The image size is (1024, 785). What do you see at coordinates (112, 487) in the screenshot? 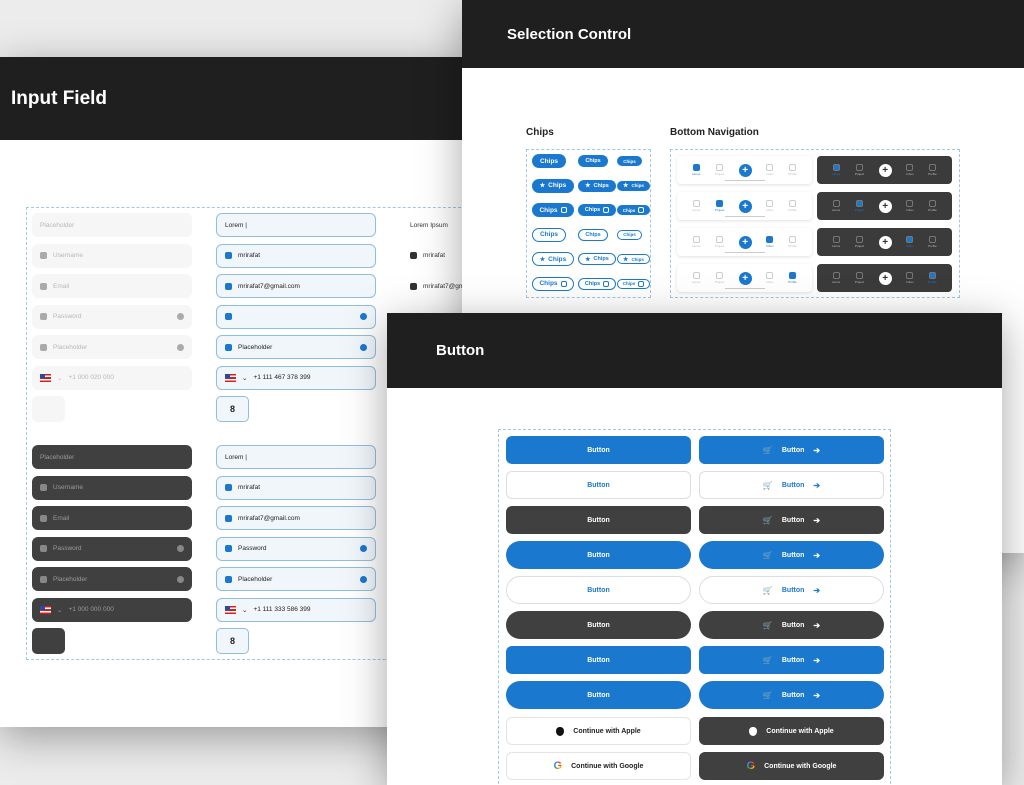
I see `input-field: Username` at bounding box center [112, 487].